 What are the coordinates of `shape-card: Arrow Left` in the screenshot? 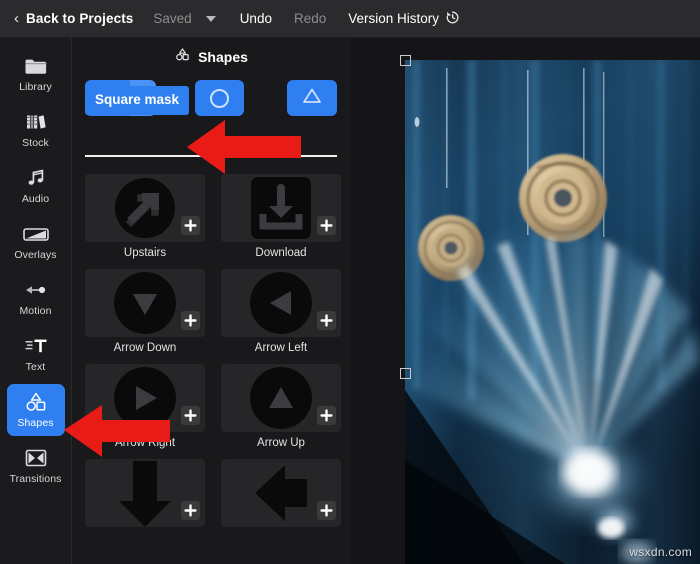 It's located at (281, 316).